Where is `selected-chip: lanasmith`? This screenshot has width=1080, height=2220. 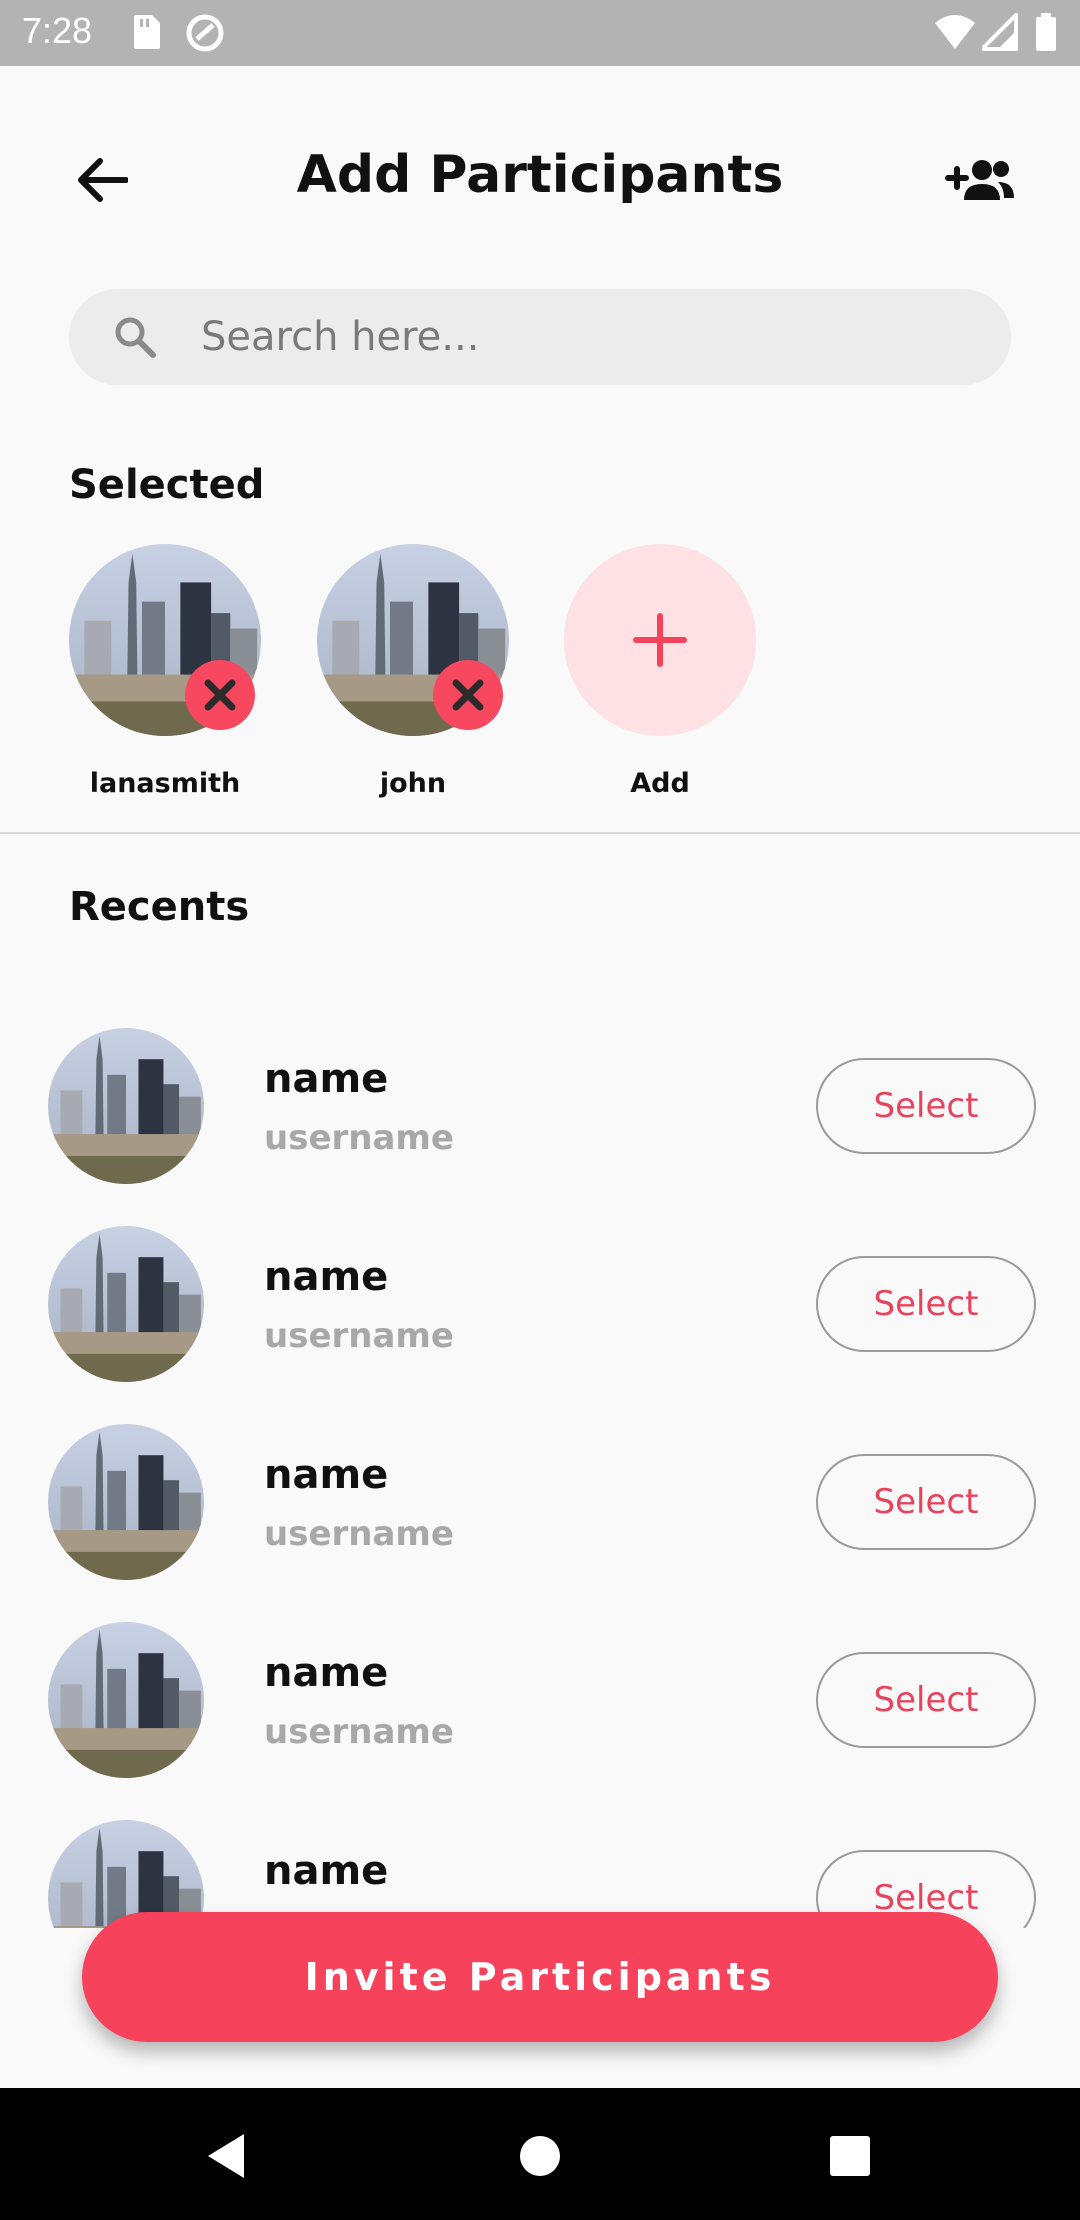
selected-chip: lanasmith is located at coordinates (165, 671).